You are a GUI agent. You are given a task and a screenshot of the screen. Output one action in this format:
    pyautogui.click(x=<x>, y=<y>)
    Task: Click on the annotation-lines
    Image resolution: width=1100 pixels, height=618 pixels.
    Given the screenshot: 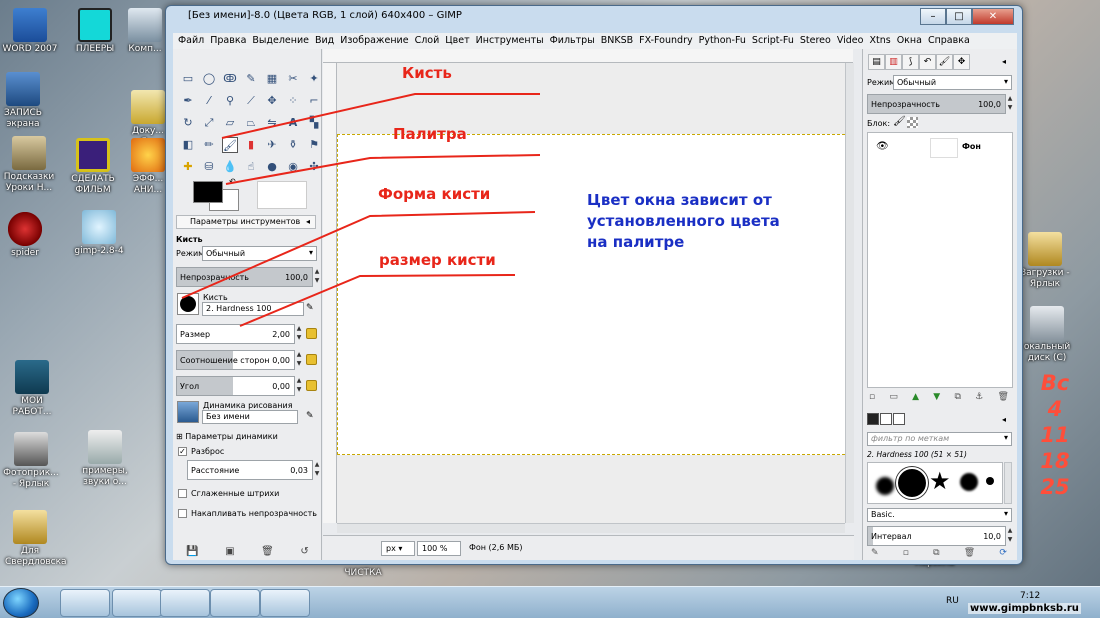 What is the action you would take?
    pyautogui.click(x=361, y=210)
    